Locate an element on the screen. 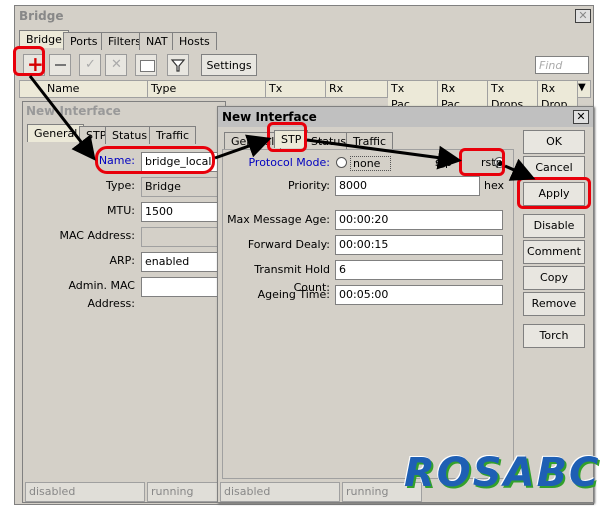  back-status-running: running is located at coordinates (185, 492).